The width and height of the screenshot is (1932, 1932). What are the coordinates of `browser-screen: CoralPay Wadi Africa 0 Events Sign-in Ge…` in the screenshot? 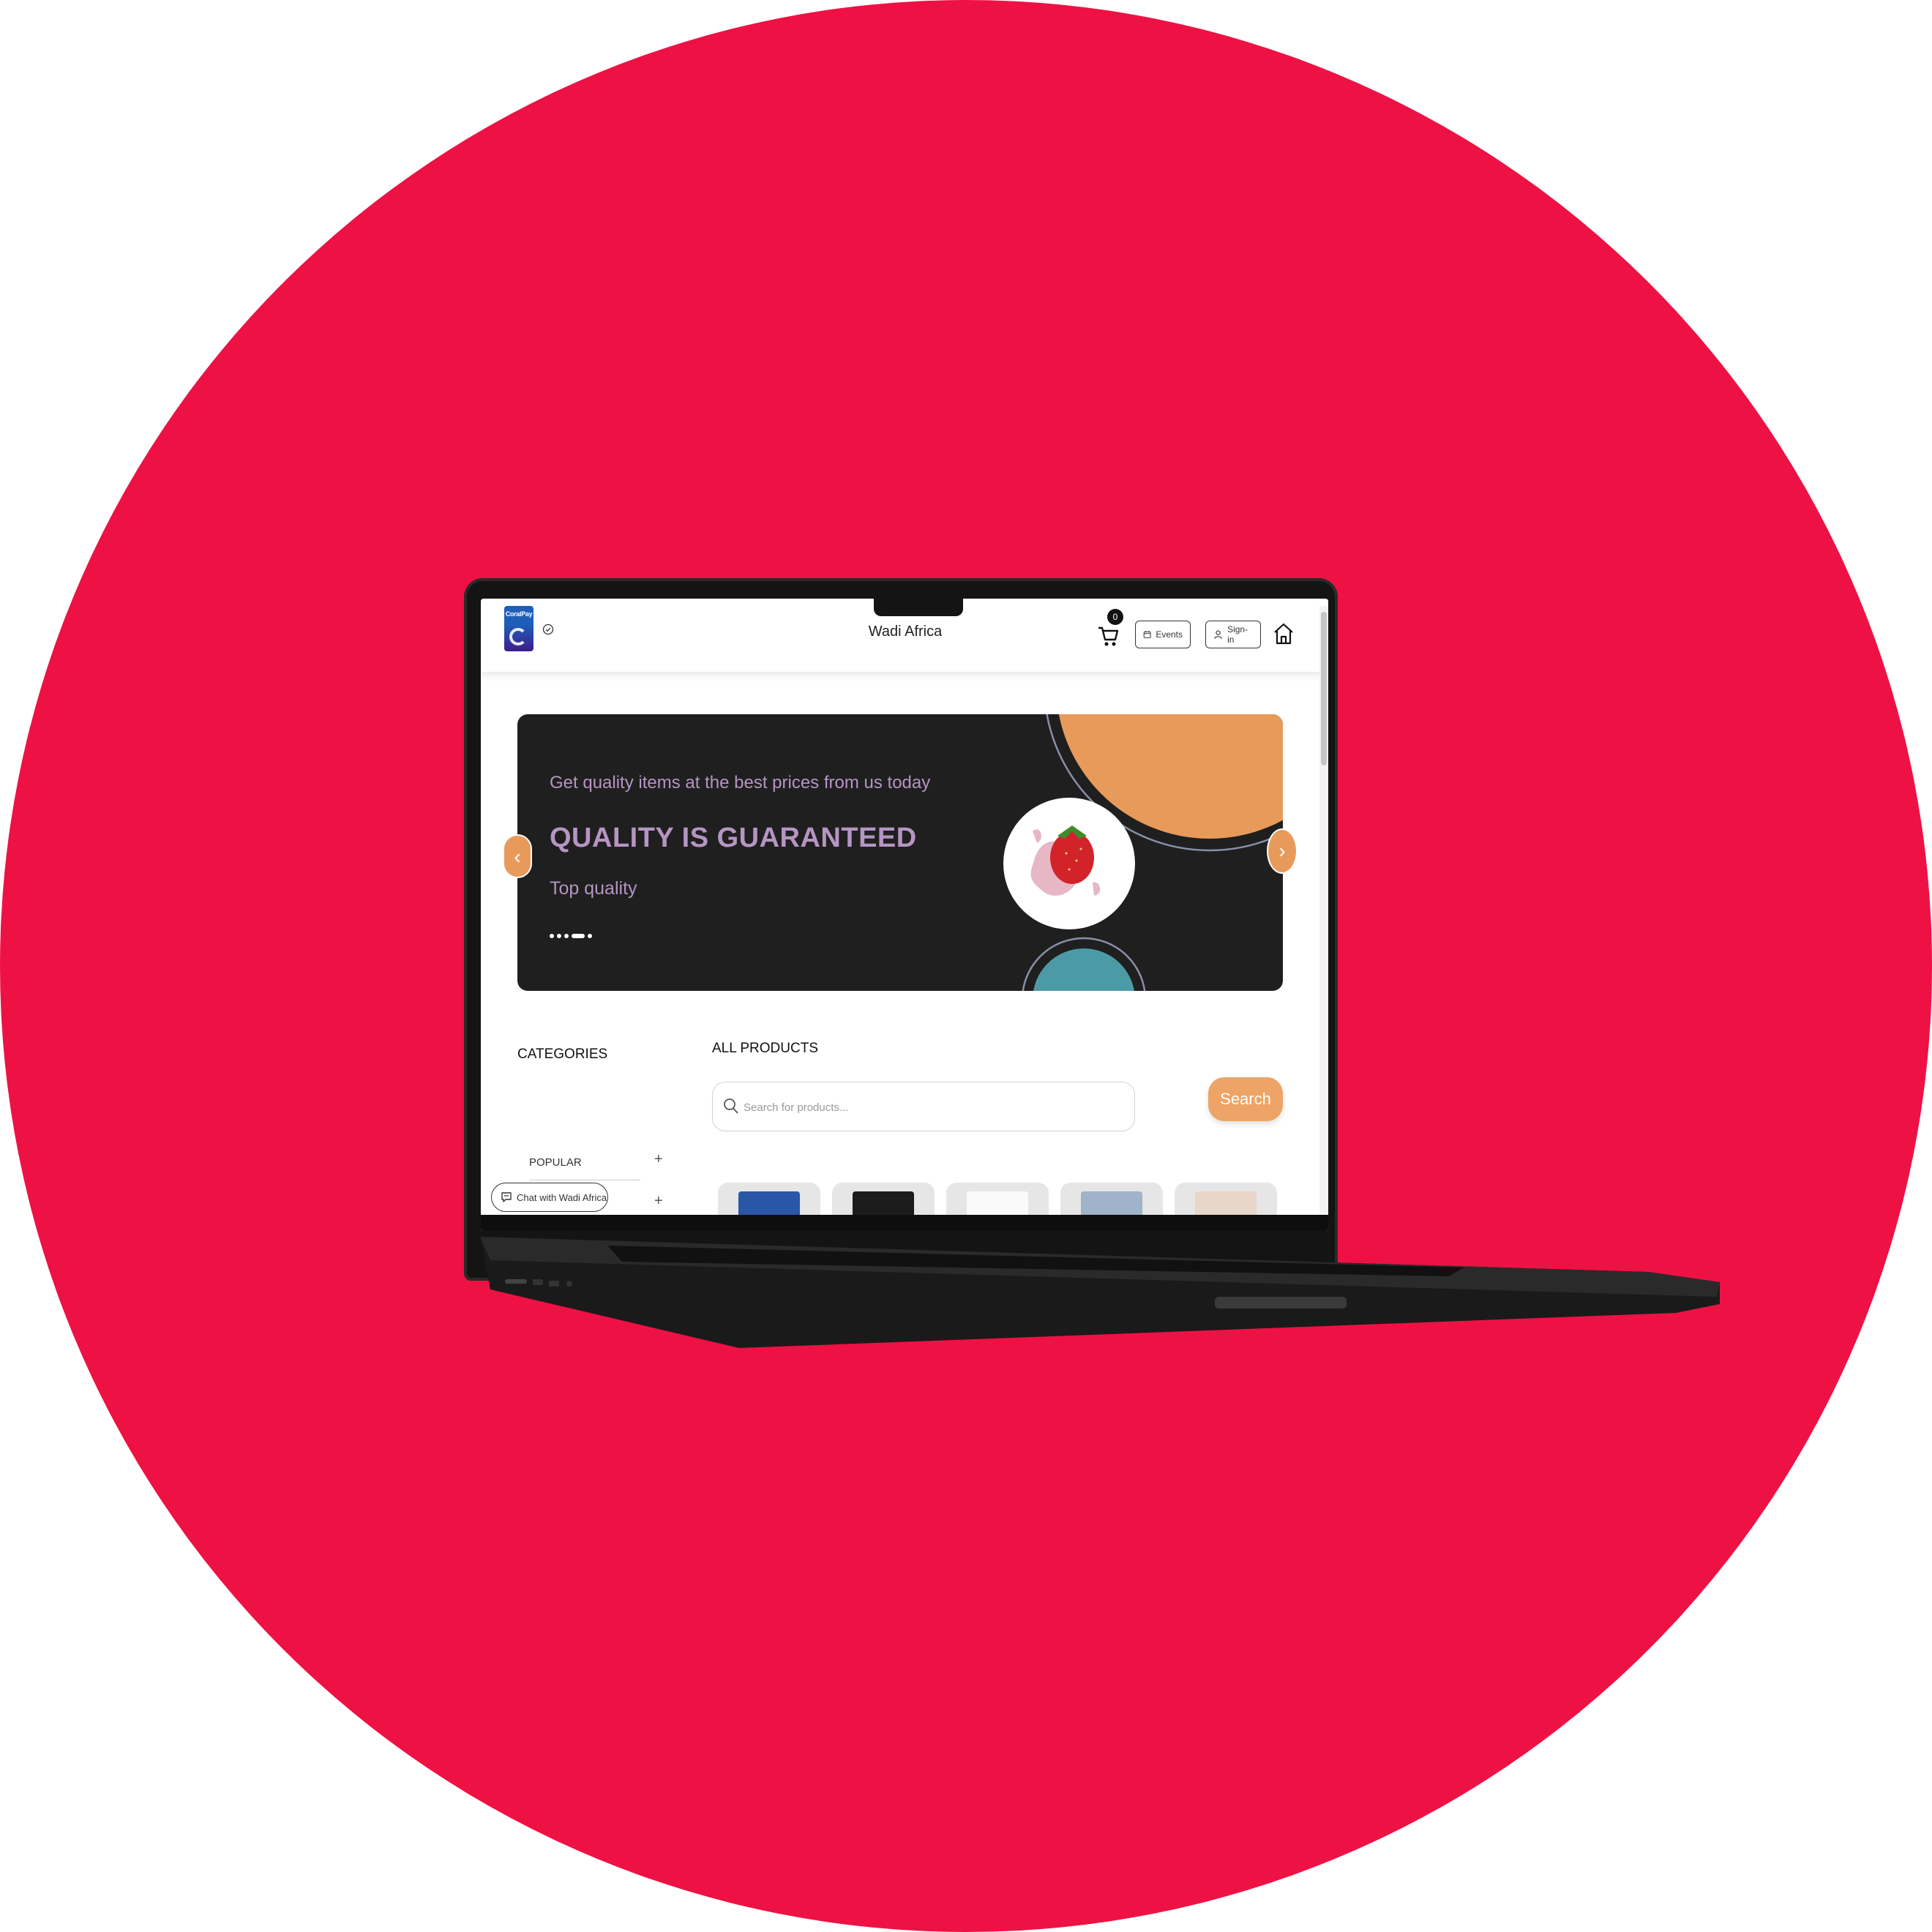 It's located at (904, 915).